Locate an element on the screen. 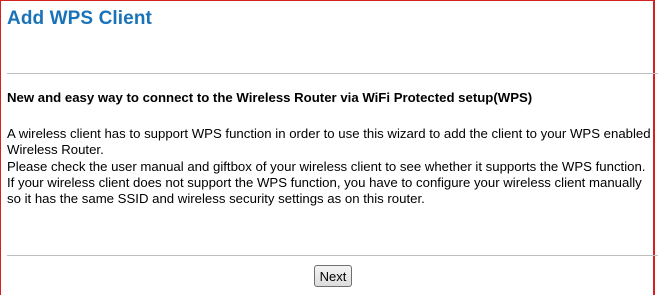  bottom-divider is located at coordinates (332, 255).